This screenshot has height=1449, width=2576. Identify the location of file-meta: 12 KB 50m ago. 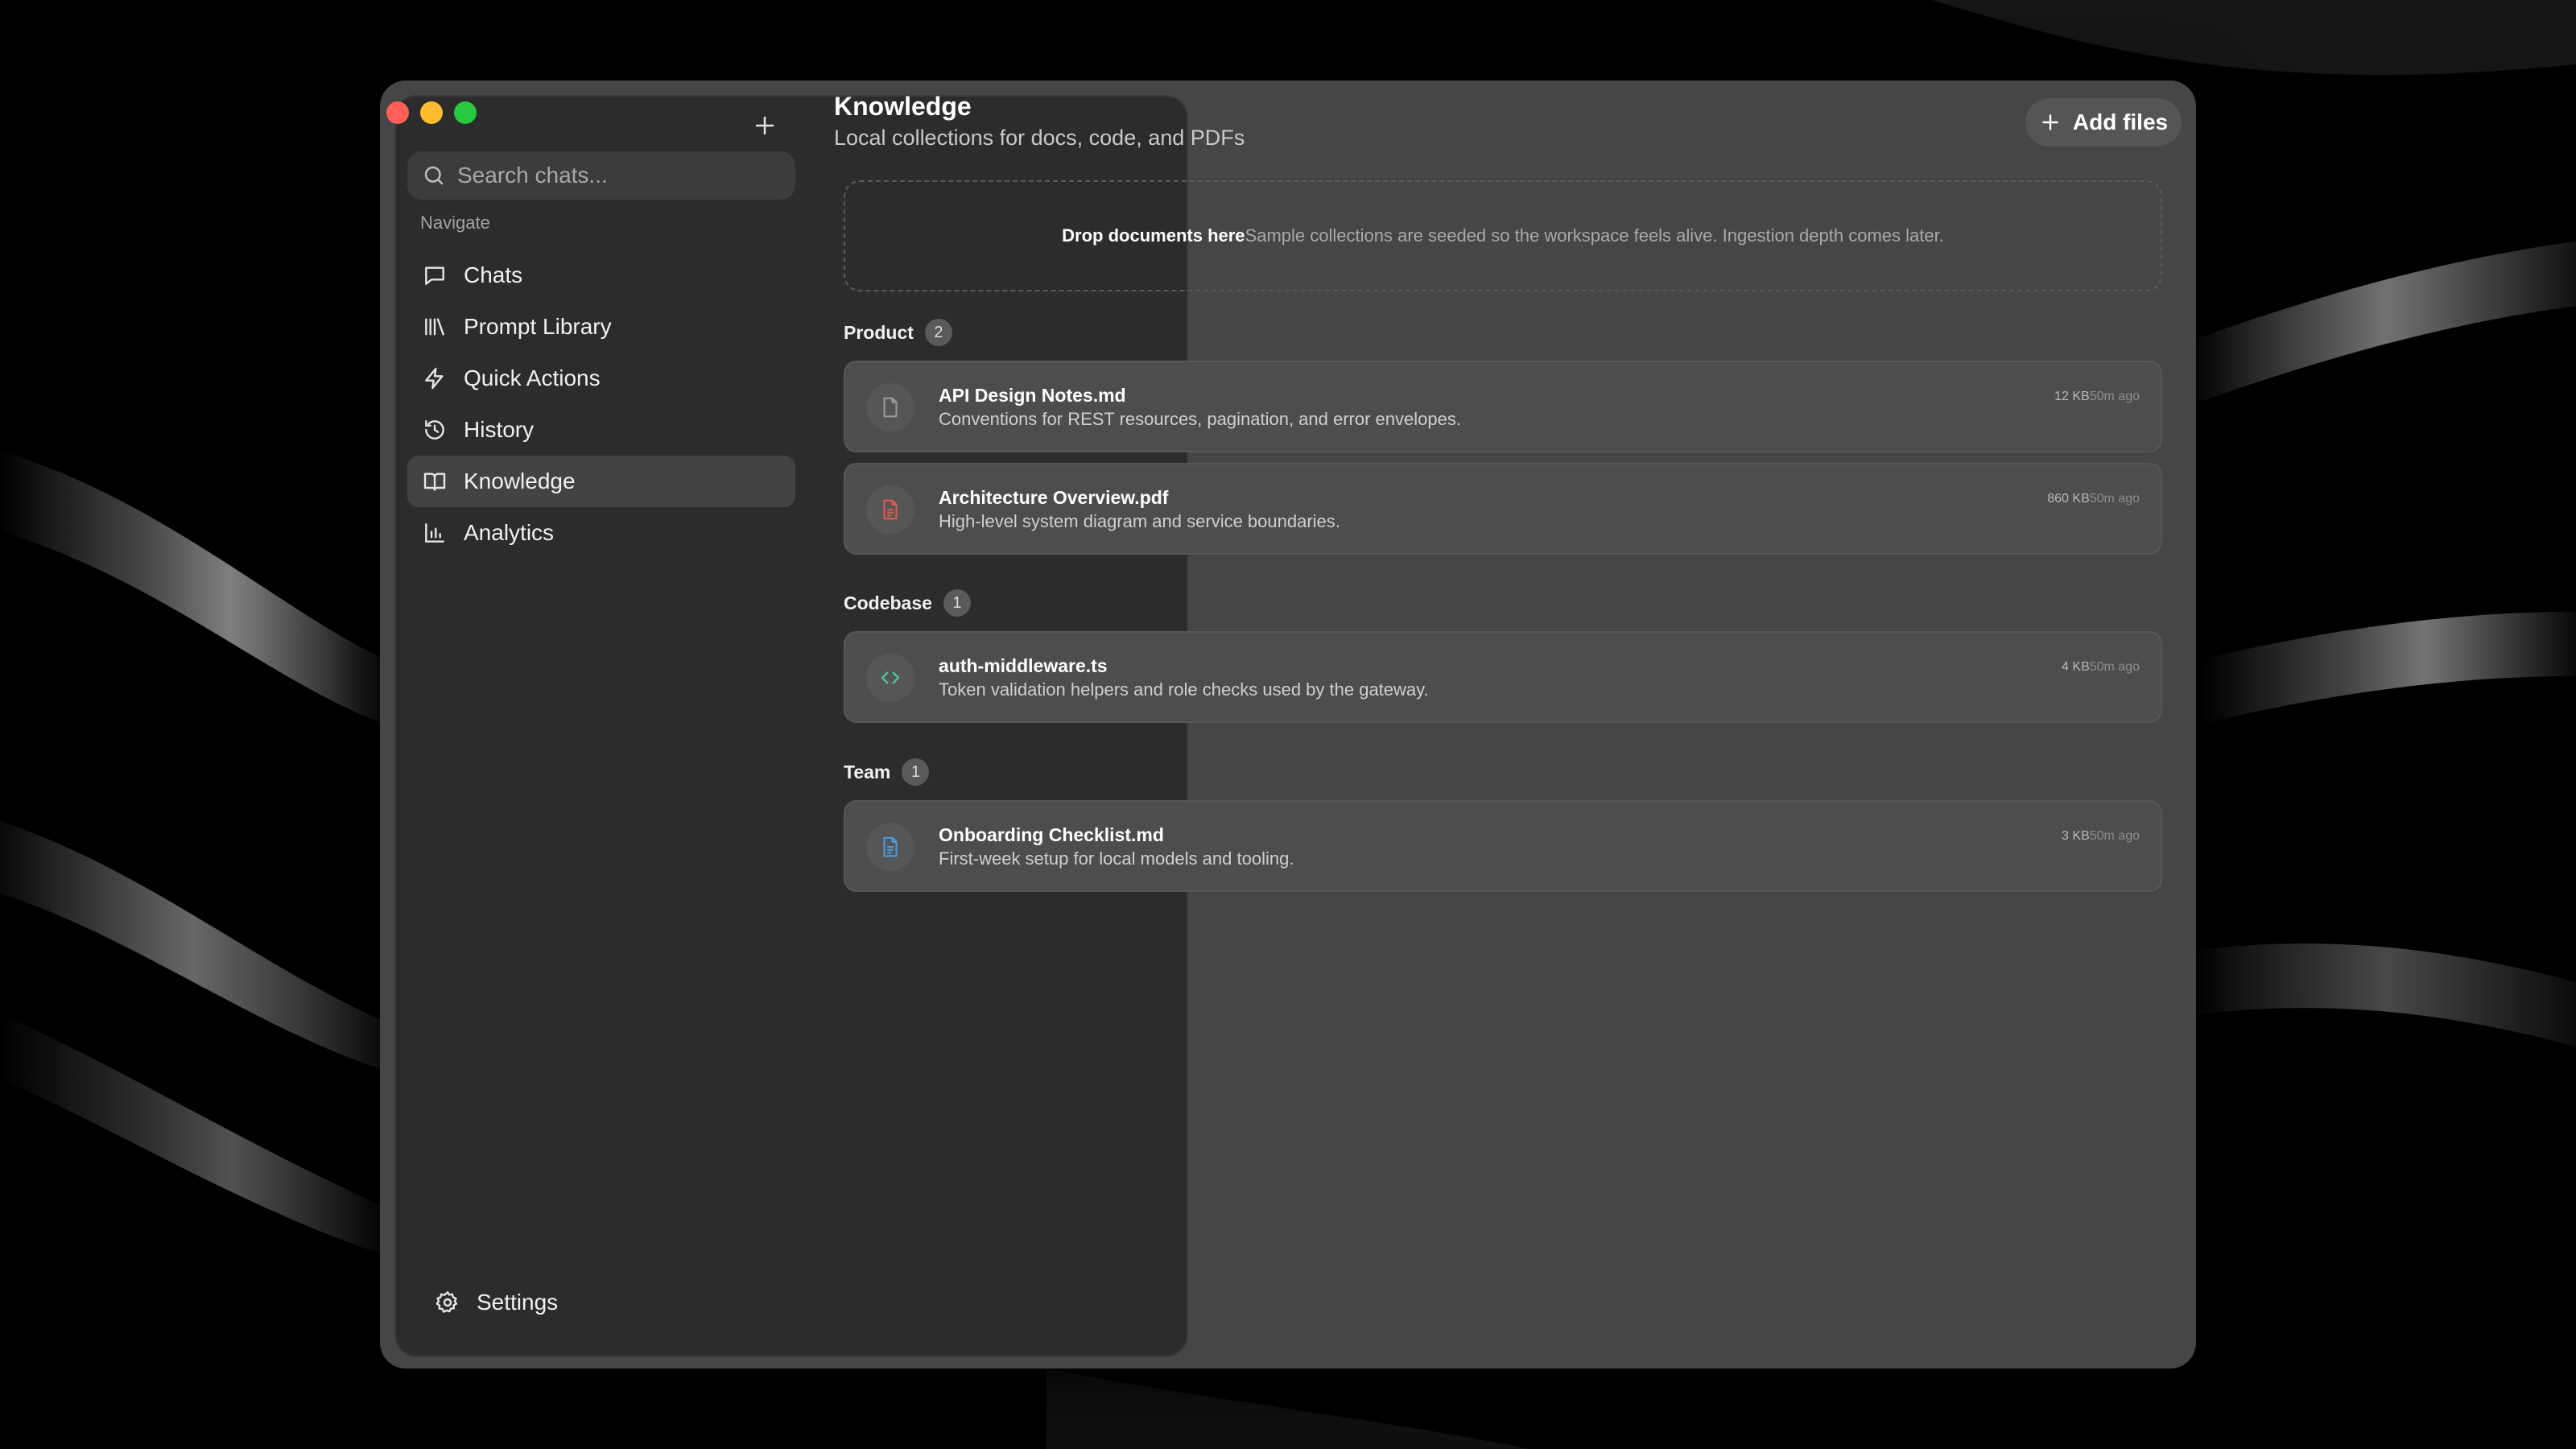
(2097, 397).